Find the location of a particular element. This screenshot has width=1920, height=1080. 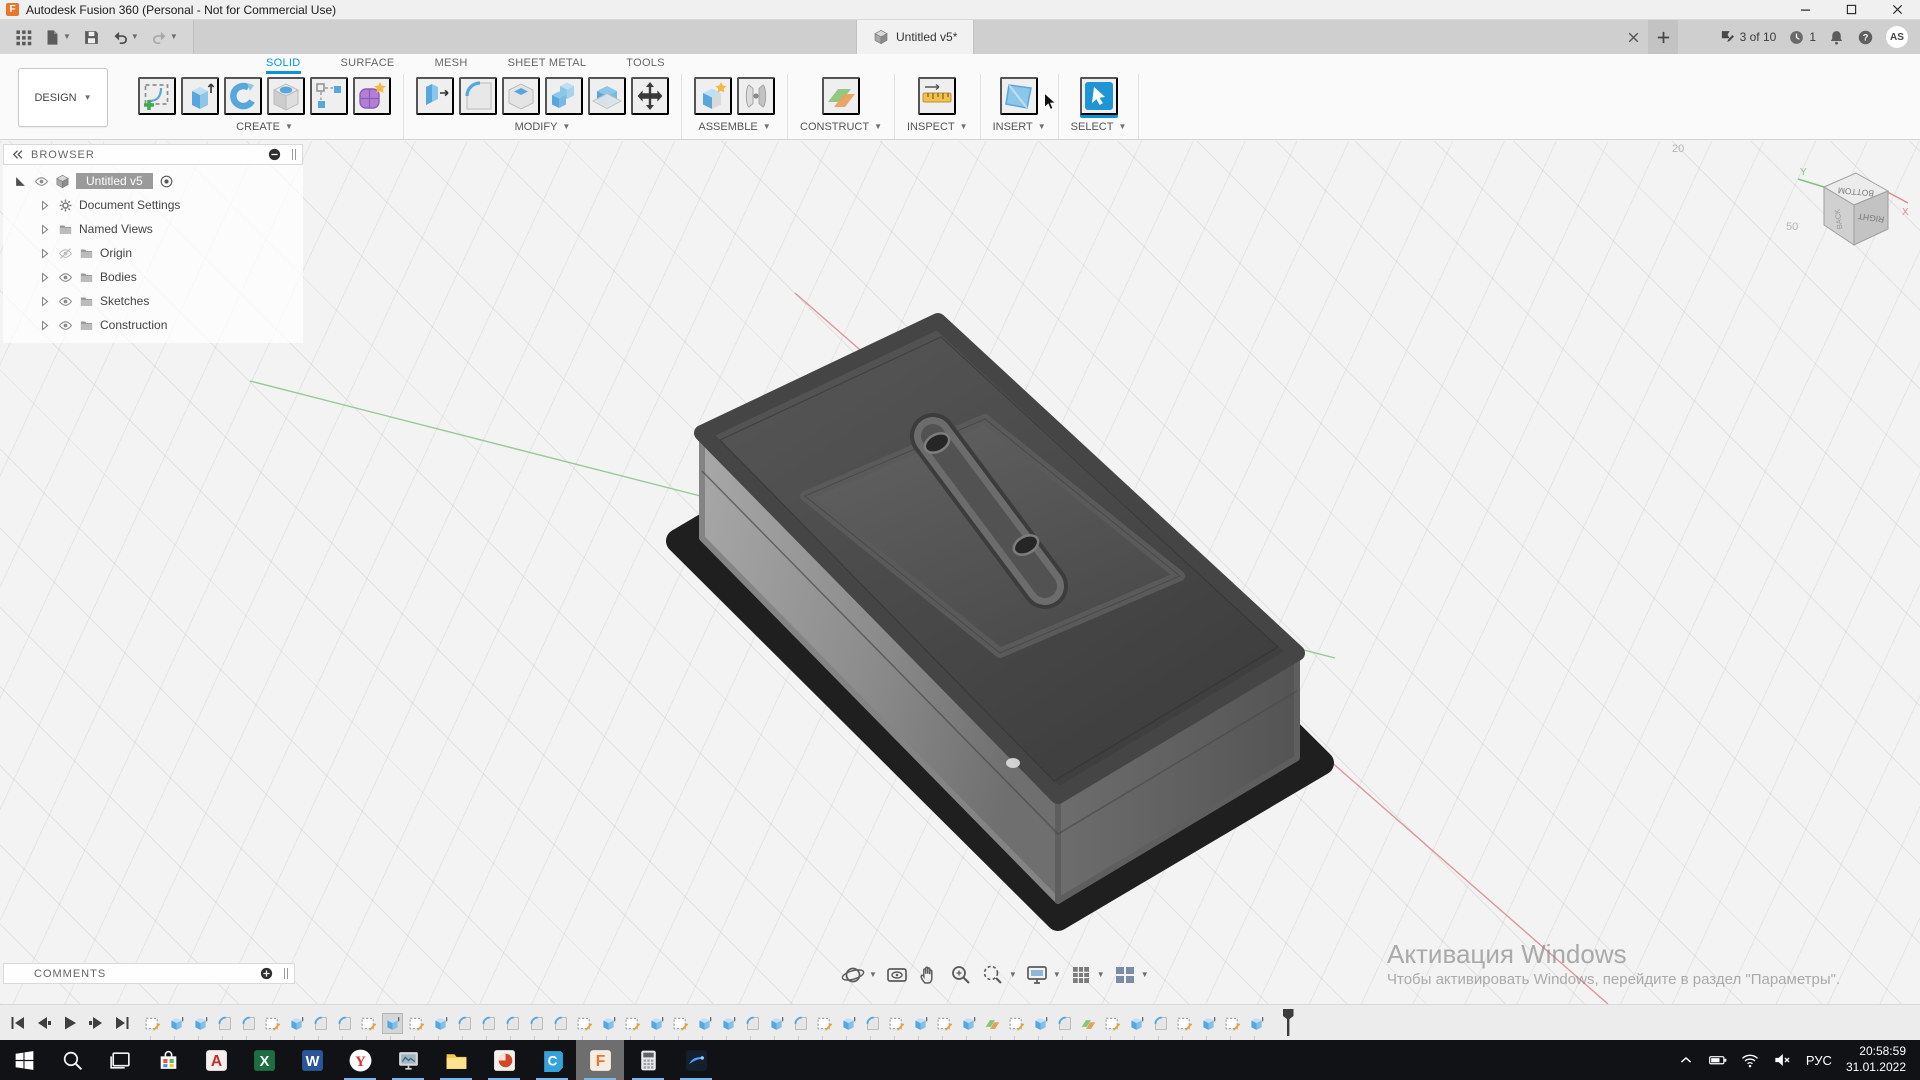

minimize-panel-icon is located at coordinates (274, 154).